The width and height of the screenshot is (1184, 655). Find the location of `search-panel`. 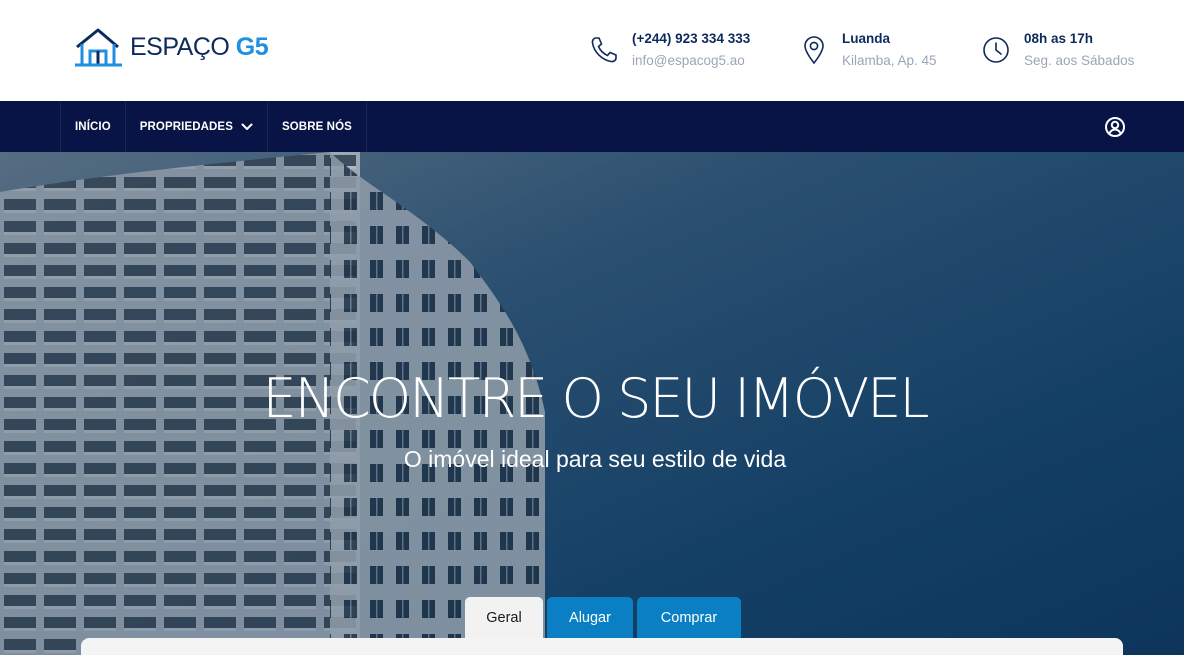

search-panel is located at coordinates (602, 646).